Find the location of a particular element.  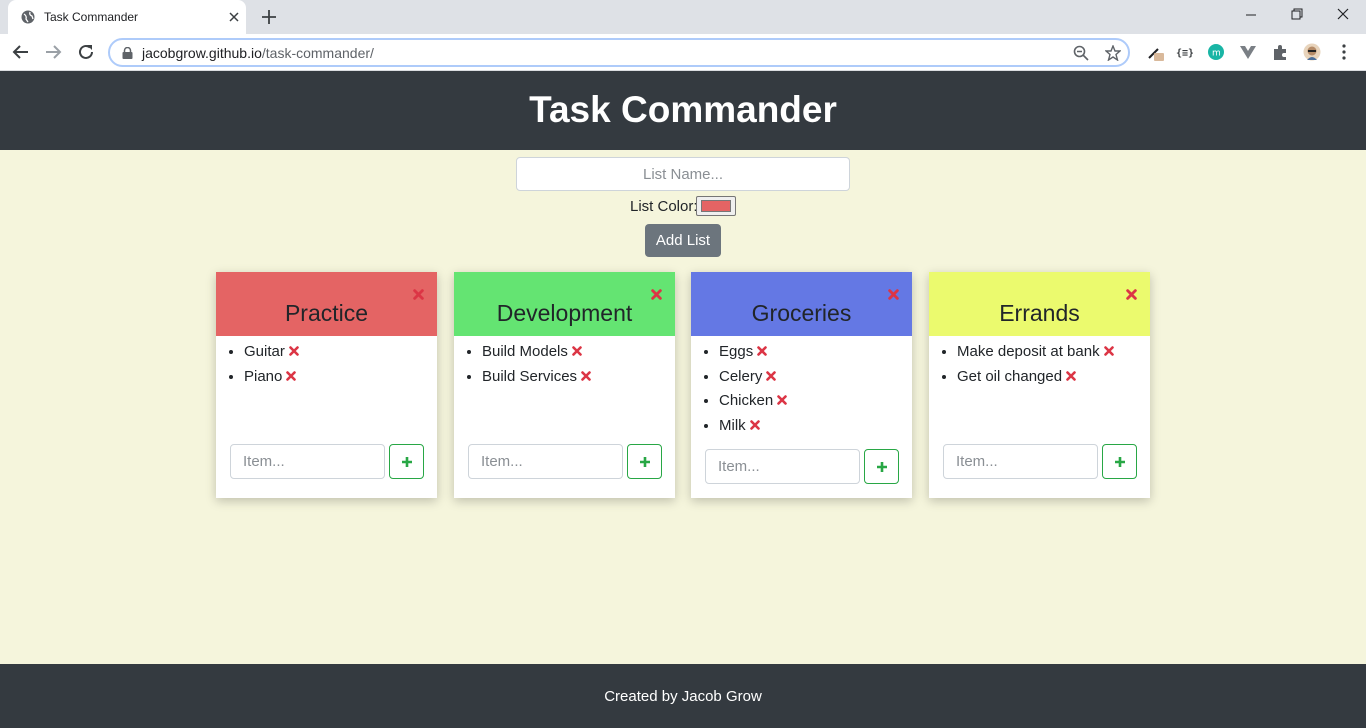

list-items: Make deposit at bank Get oil changed is located at coordinates (1035, 366).